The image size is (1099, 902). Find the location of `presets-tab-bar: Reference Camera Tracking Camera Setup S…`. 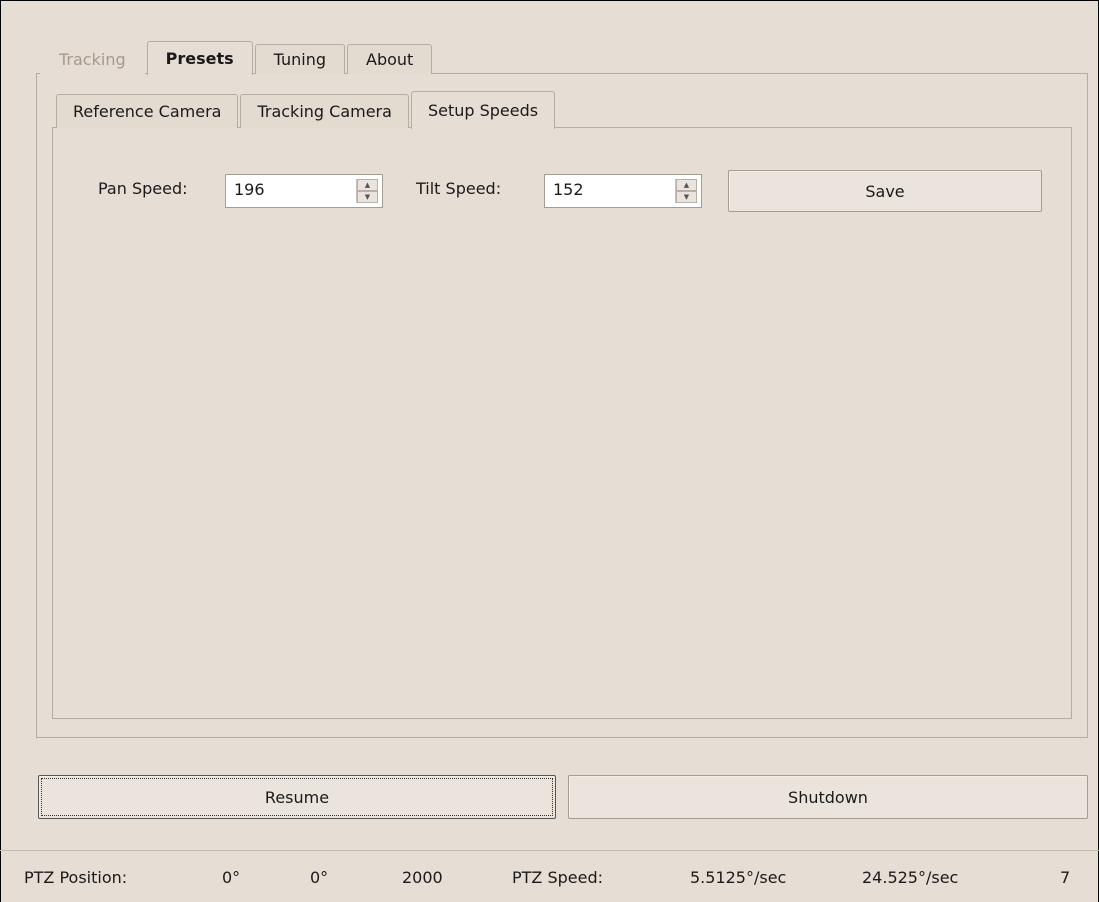

presets-tab-bar: Reference Camera Tracking Camera Setup S… is located at coordinates (306, 109).